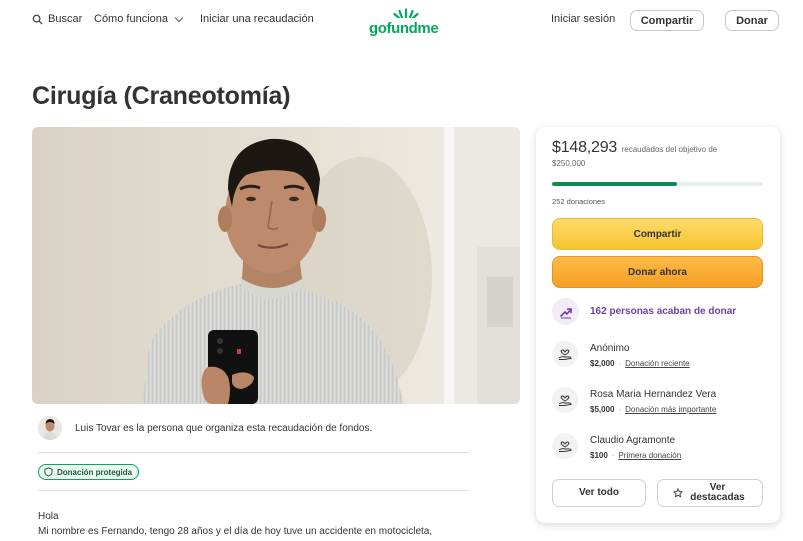 The width and height of the screenshot is (803, 541). What do you see at coordinates (615, 184) in the screenshot?
I see `progress-bar-fill` at bounding box center [615, 184].